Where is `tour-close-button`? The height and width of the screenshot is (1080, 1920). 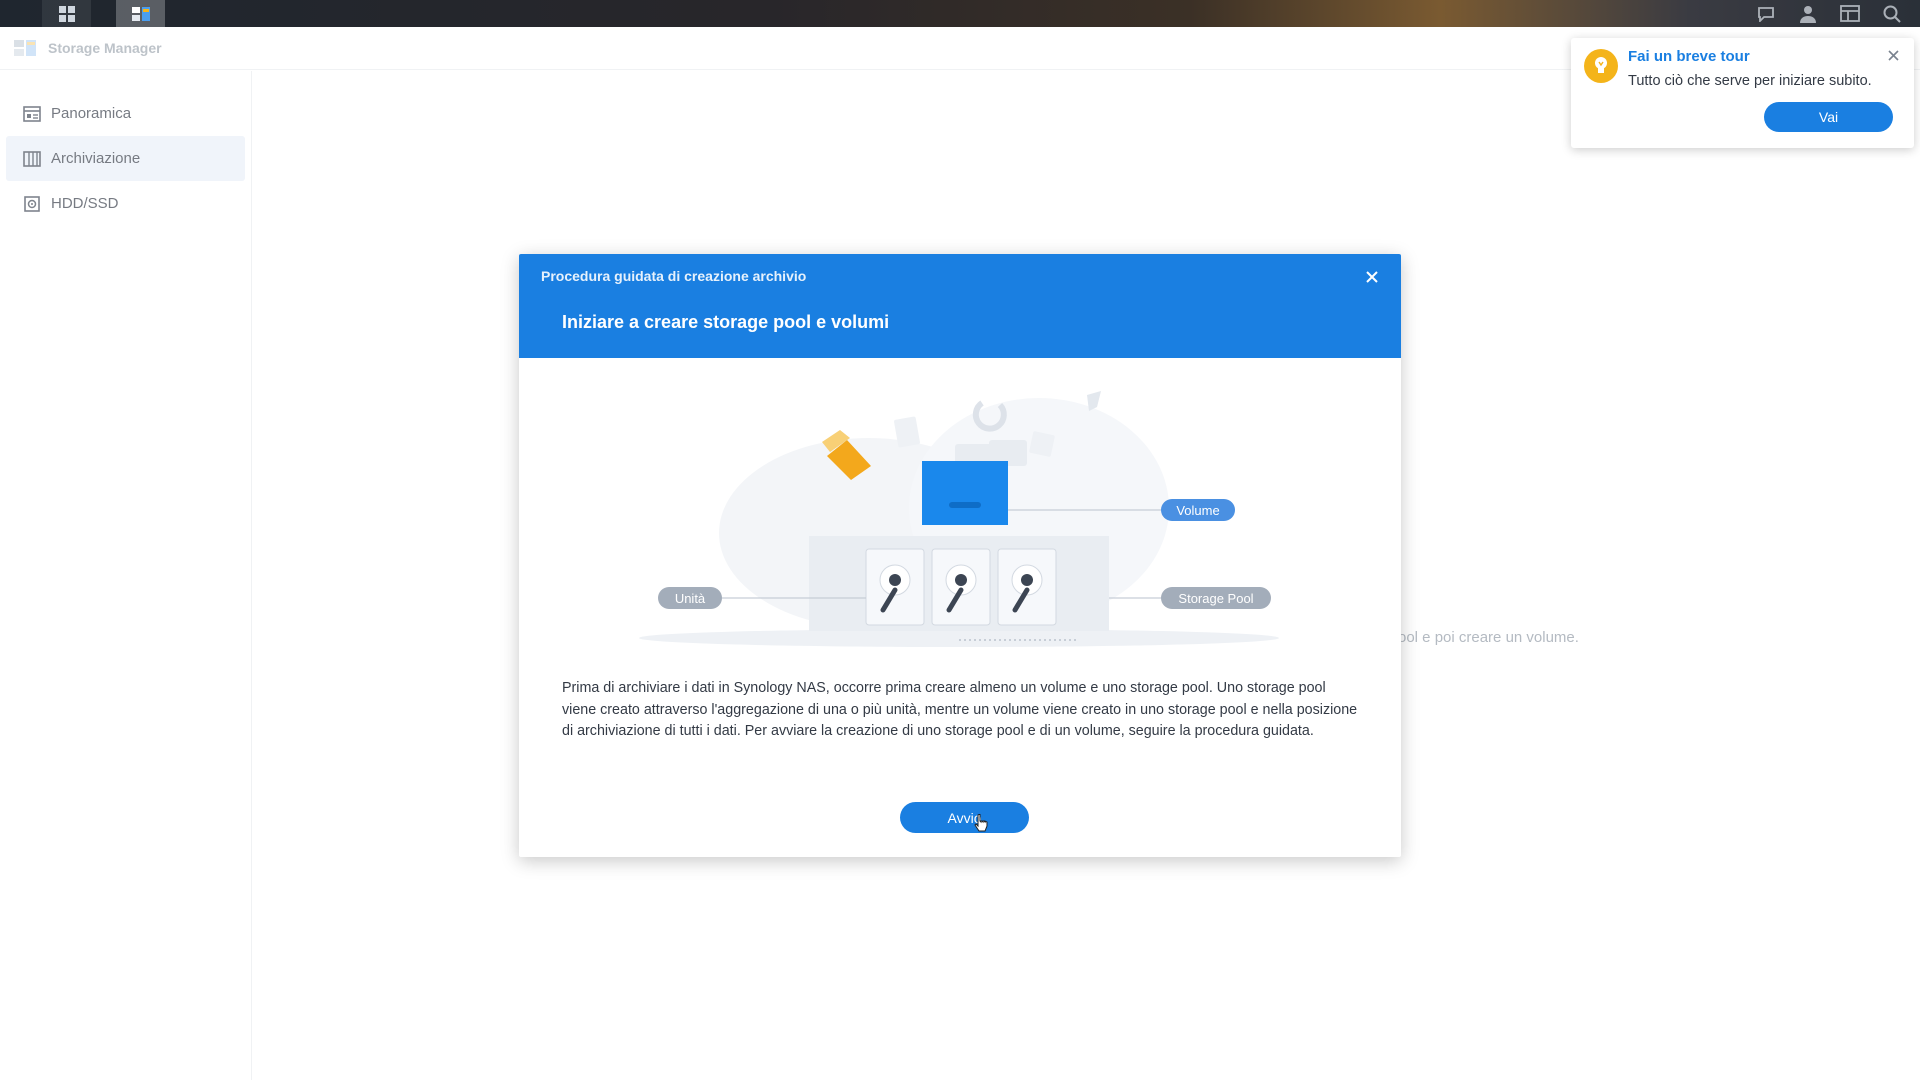
tour-close-button is located at coordinates (1893, 55).